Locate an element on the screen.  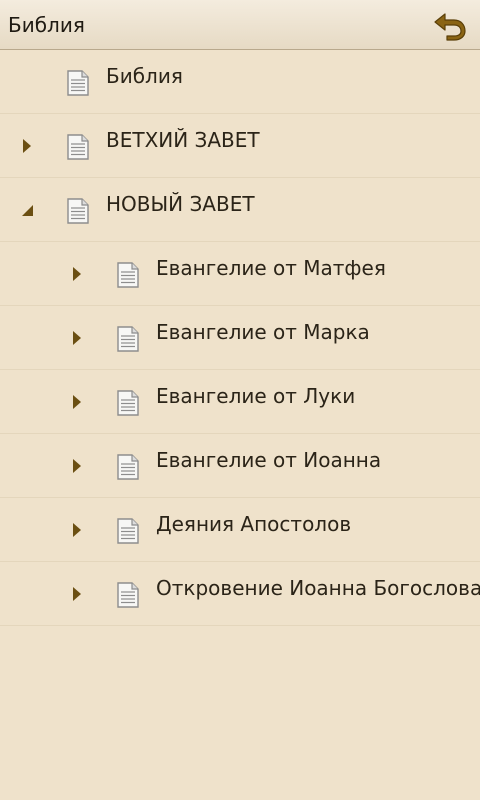
tree-item-bible: Библия is located at coordinates (240, 82).